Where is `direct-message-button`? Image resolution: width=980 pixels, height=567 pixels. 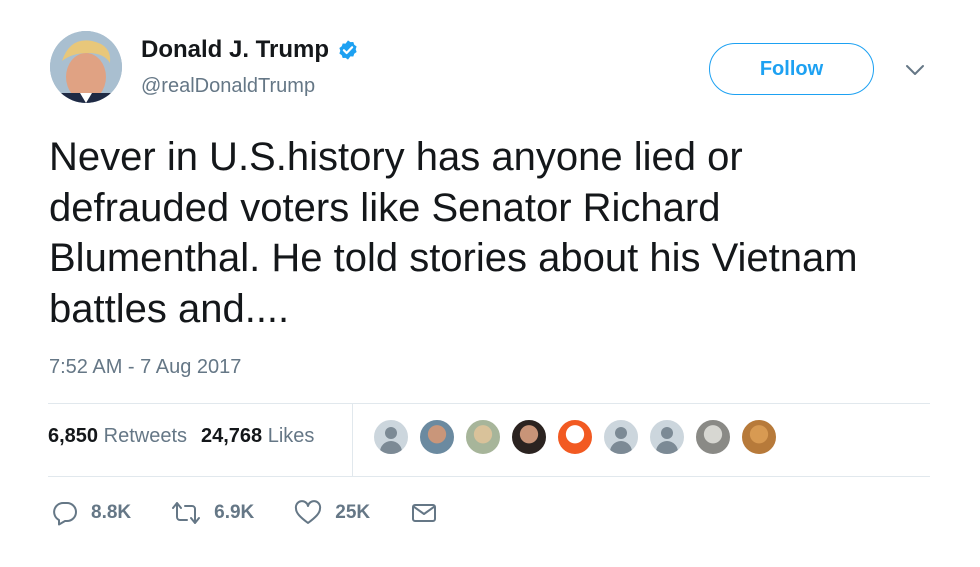
direct-message-button is located at coordinates (424, 513).